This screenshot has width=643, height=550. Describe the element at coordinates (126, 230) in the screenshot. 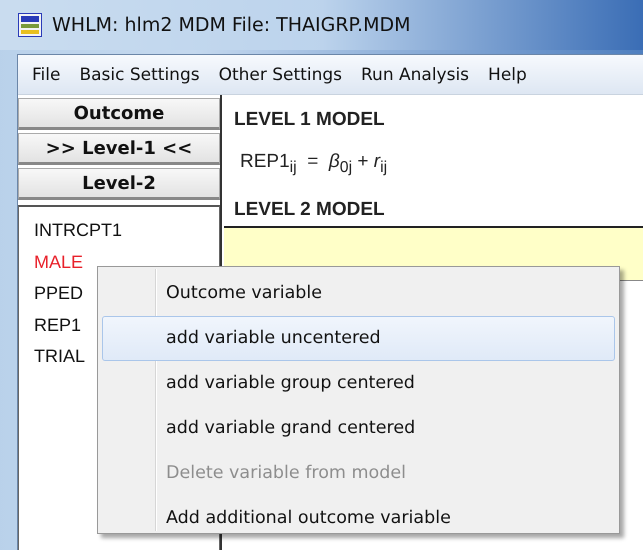

I see `variable-item: INTRCPT1` at that location.